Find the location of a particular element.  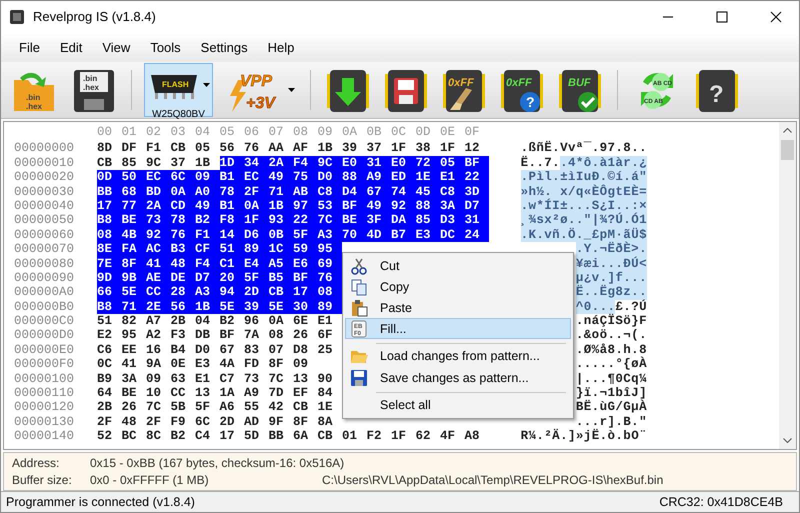

menu-item: Copy is located at coordinates (458, 286).